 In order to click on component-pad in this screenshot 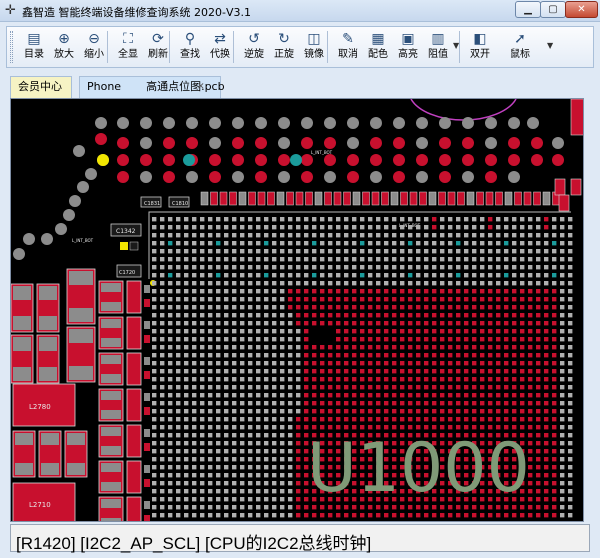, I will do `click(81, 336)`.